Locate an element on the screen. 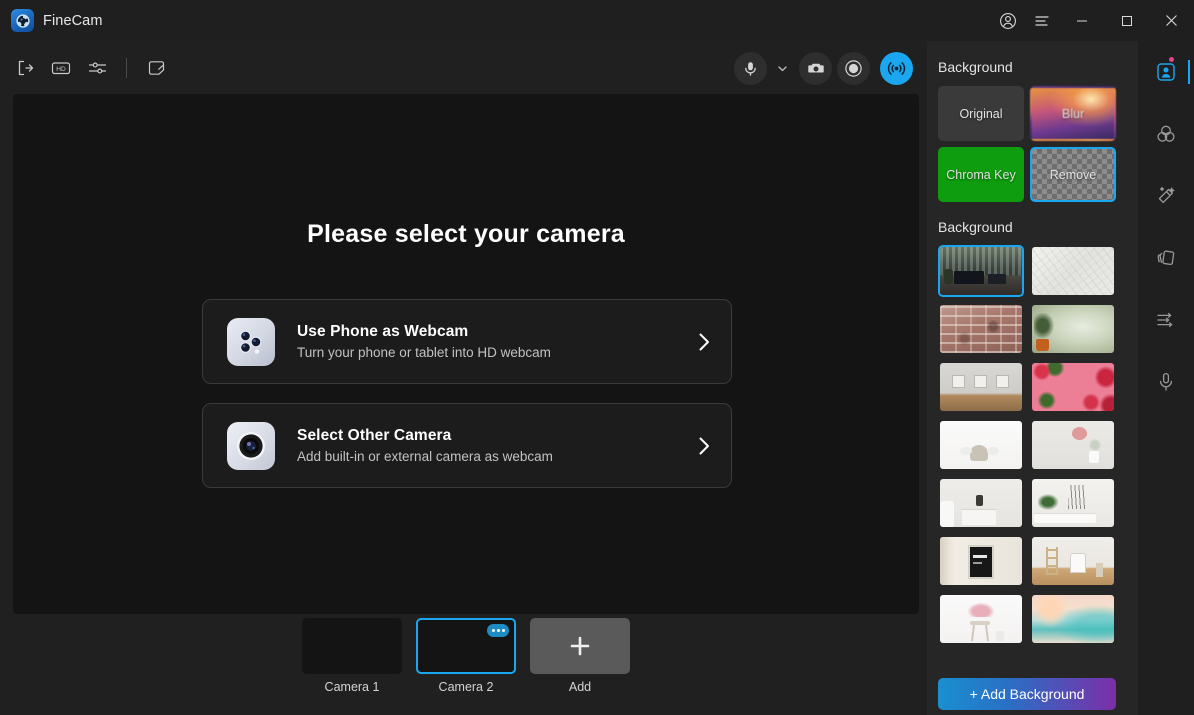 The image size is (1194, 715). mode-label: Blur is located at coordinates (1073, 113).